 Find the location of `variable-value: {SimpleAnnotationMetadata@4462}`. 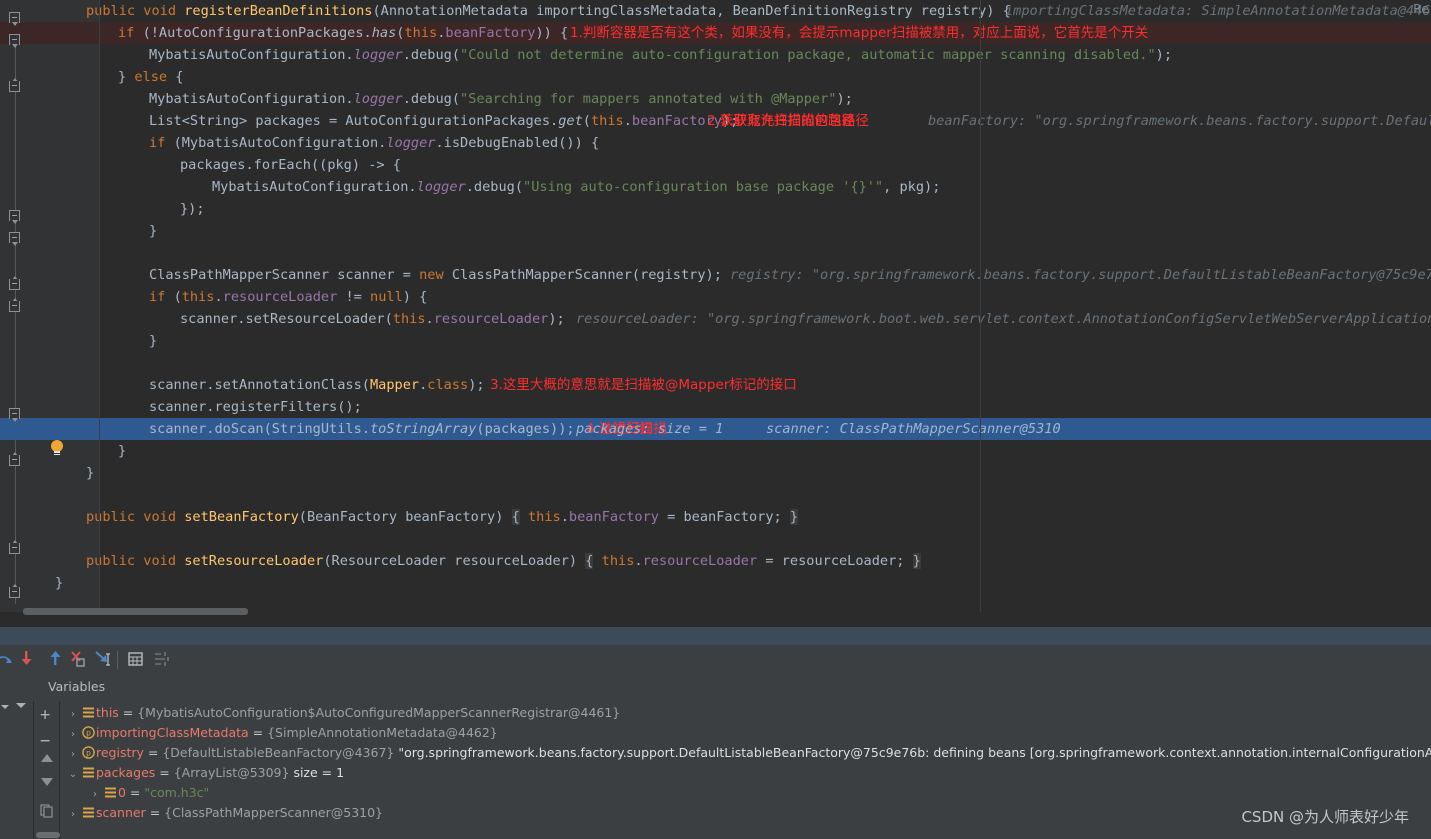

variable-value: {SimpleAnnotationMetadata@4462} is located at coordinates (382, 732).